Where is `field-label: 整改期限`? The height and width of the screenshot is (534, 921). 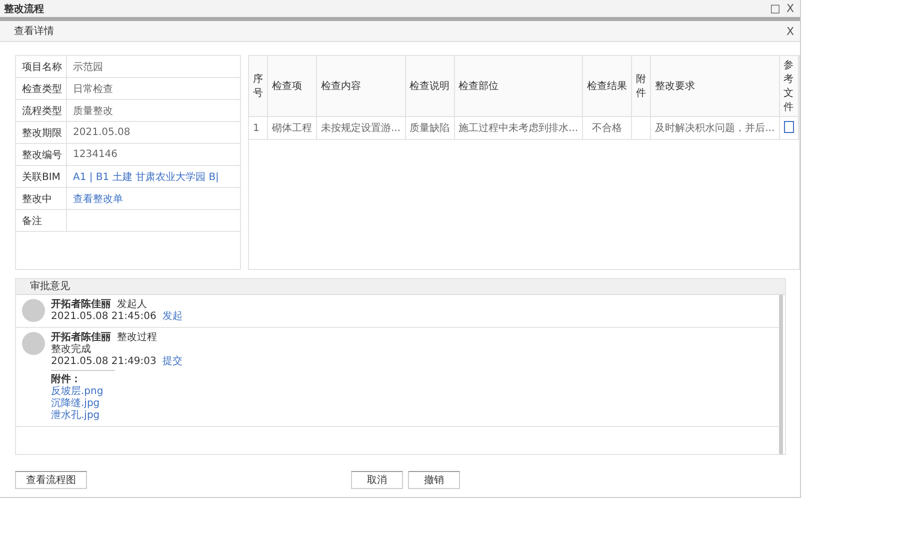
field-label: 整改期限 is located at coordinates (41, 132).